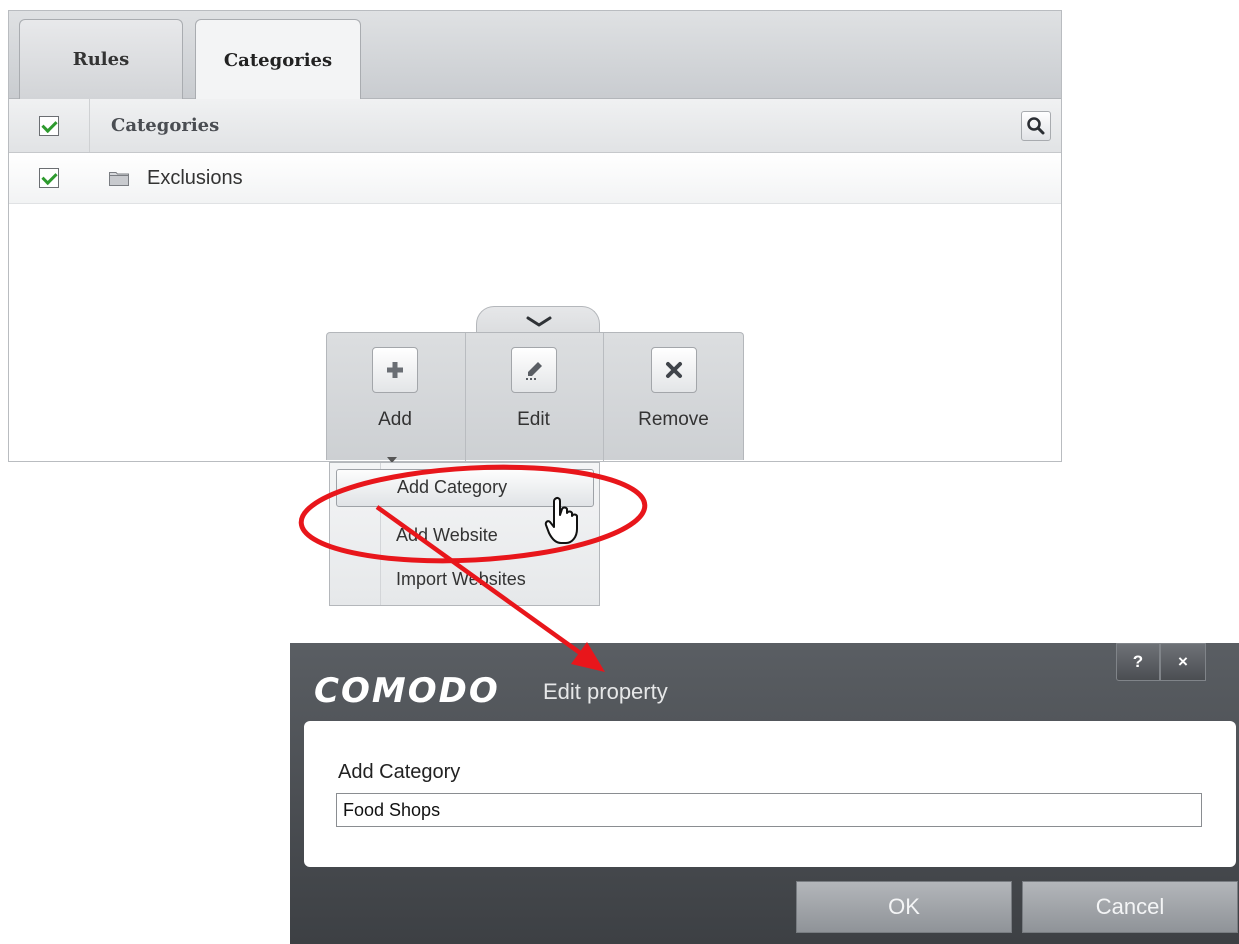 The height and width of the screenshot is (944, 1239). Describe the element at coordinates (395, 370) in the screenshot. I see `plus-icon` at that location.